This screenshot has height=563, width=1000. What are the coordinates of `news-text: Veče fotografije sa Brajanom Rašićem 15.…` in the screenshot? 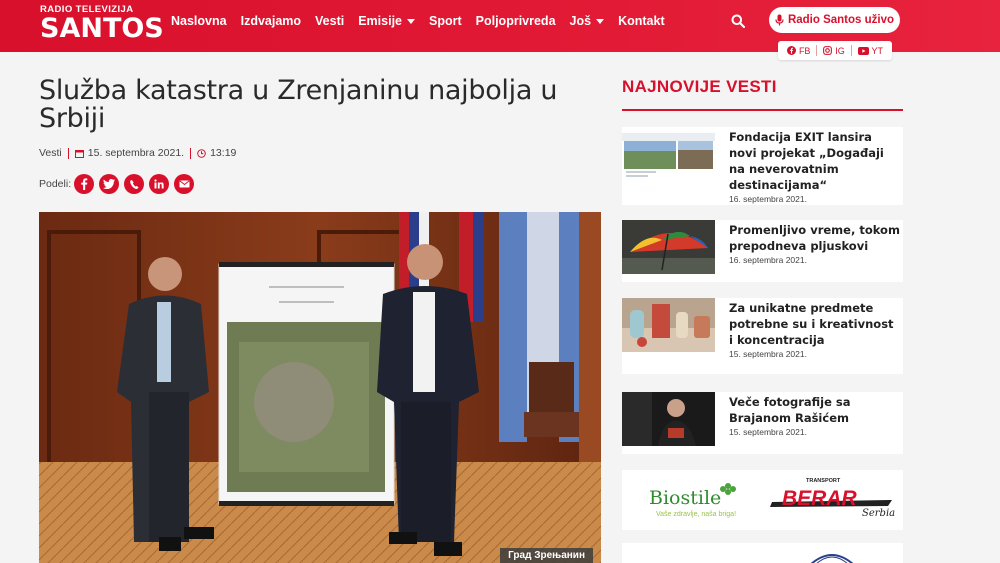 It's located at (815, 415).